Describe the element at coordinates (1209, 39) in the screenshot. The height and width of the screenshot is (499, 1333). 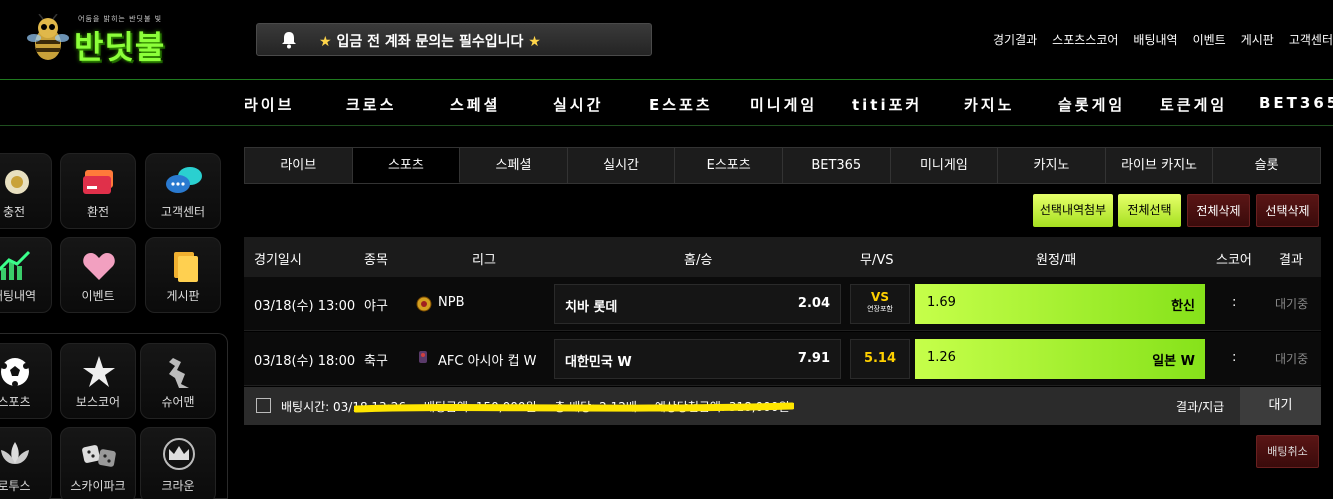
I see `topnav-events: 이벤트` at that location.